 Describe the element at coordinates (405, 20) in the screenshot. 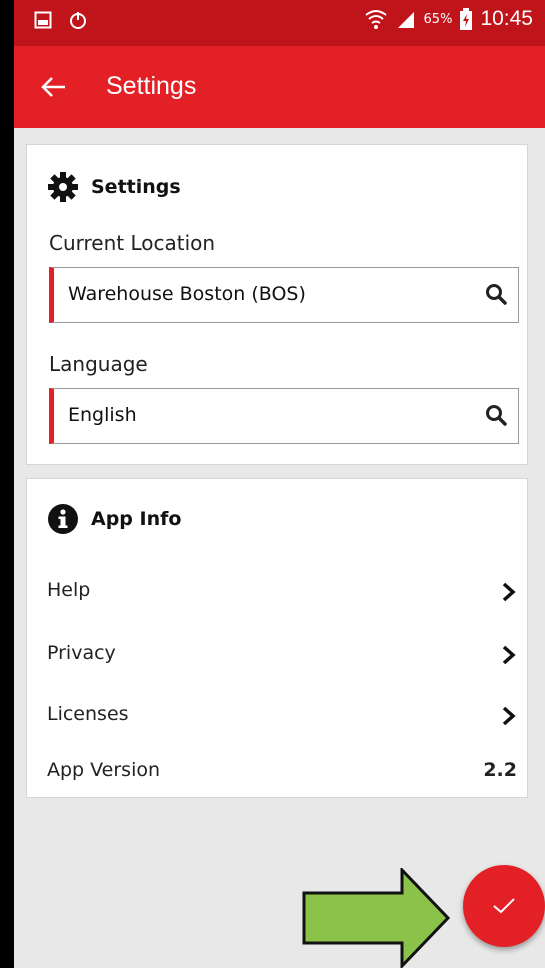

I see `signal-icon` at that location.